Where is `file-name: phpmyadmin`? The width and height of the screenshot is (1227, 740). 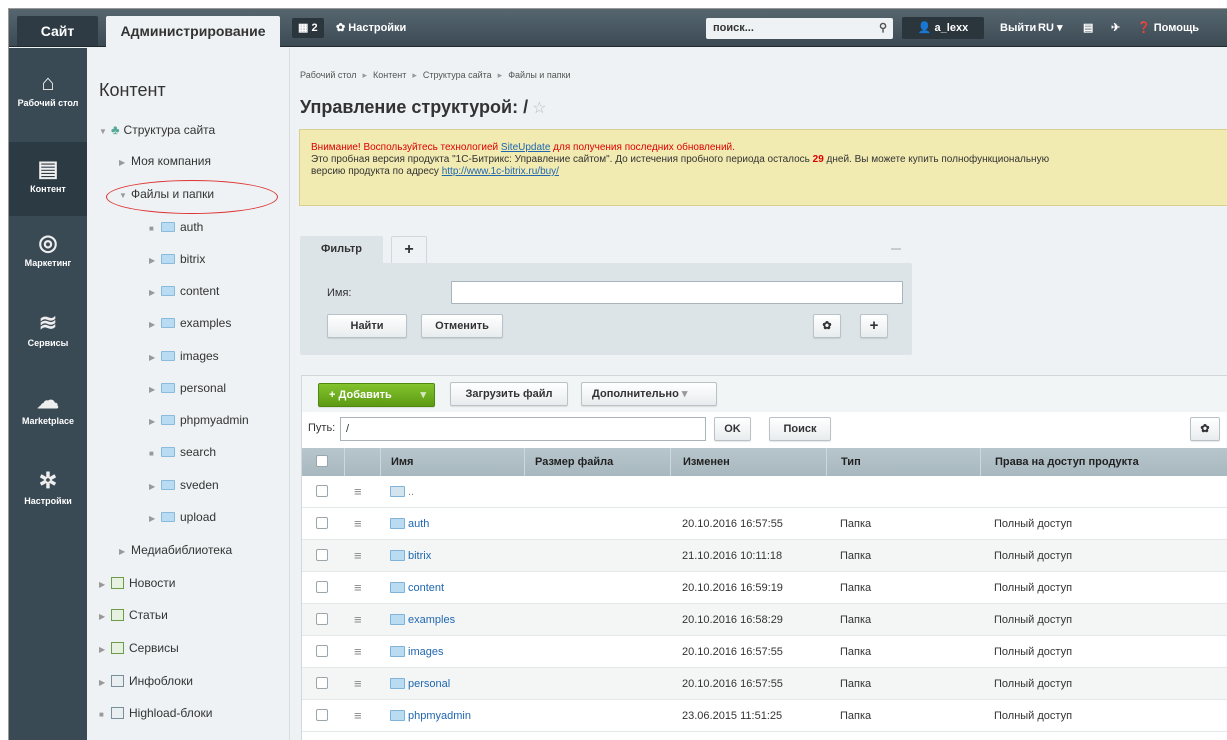
file-name: phpmyadmin is located at coordinates (439, 716).